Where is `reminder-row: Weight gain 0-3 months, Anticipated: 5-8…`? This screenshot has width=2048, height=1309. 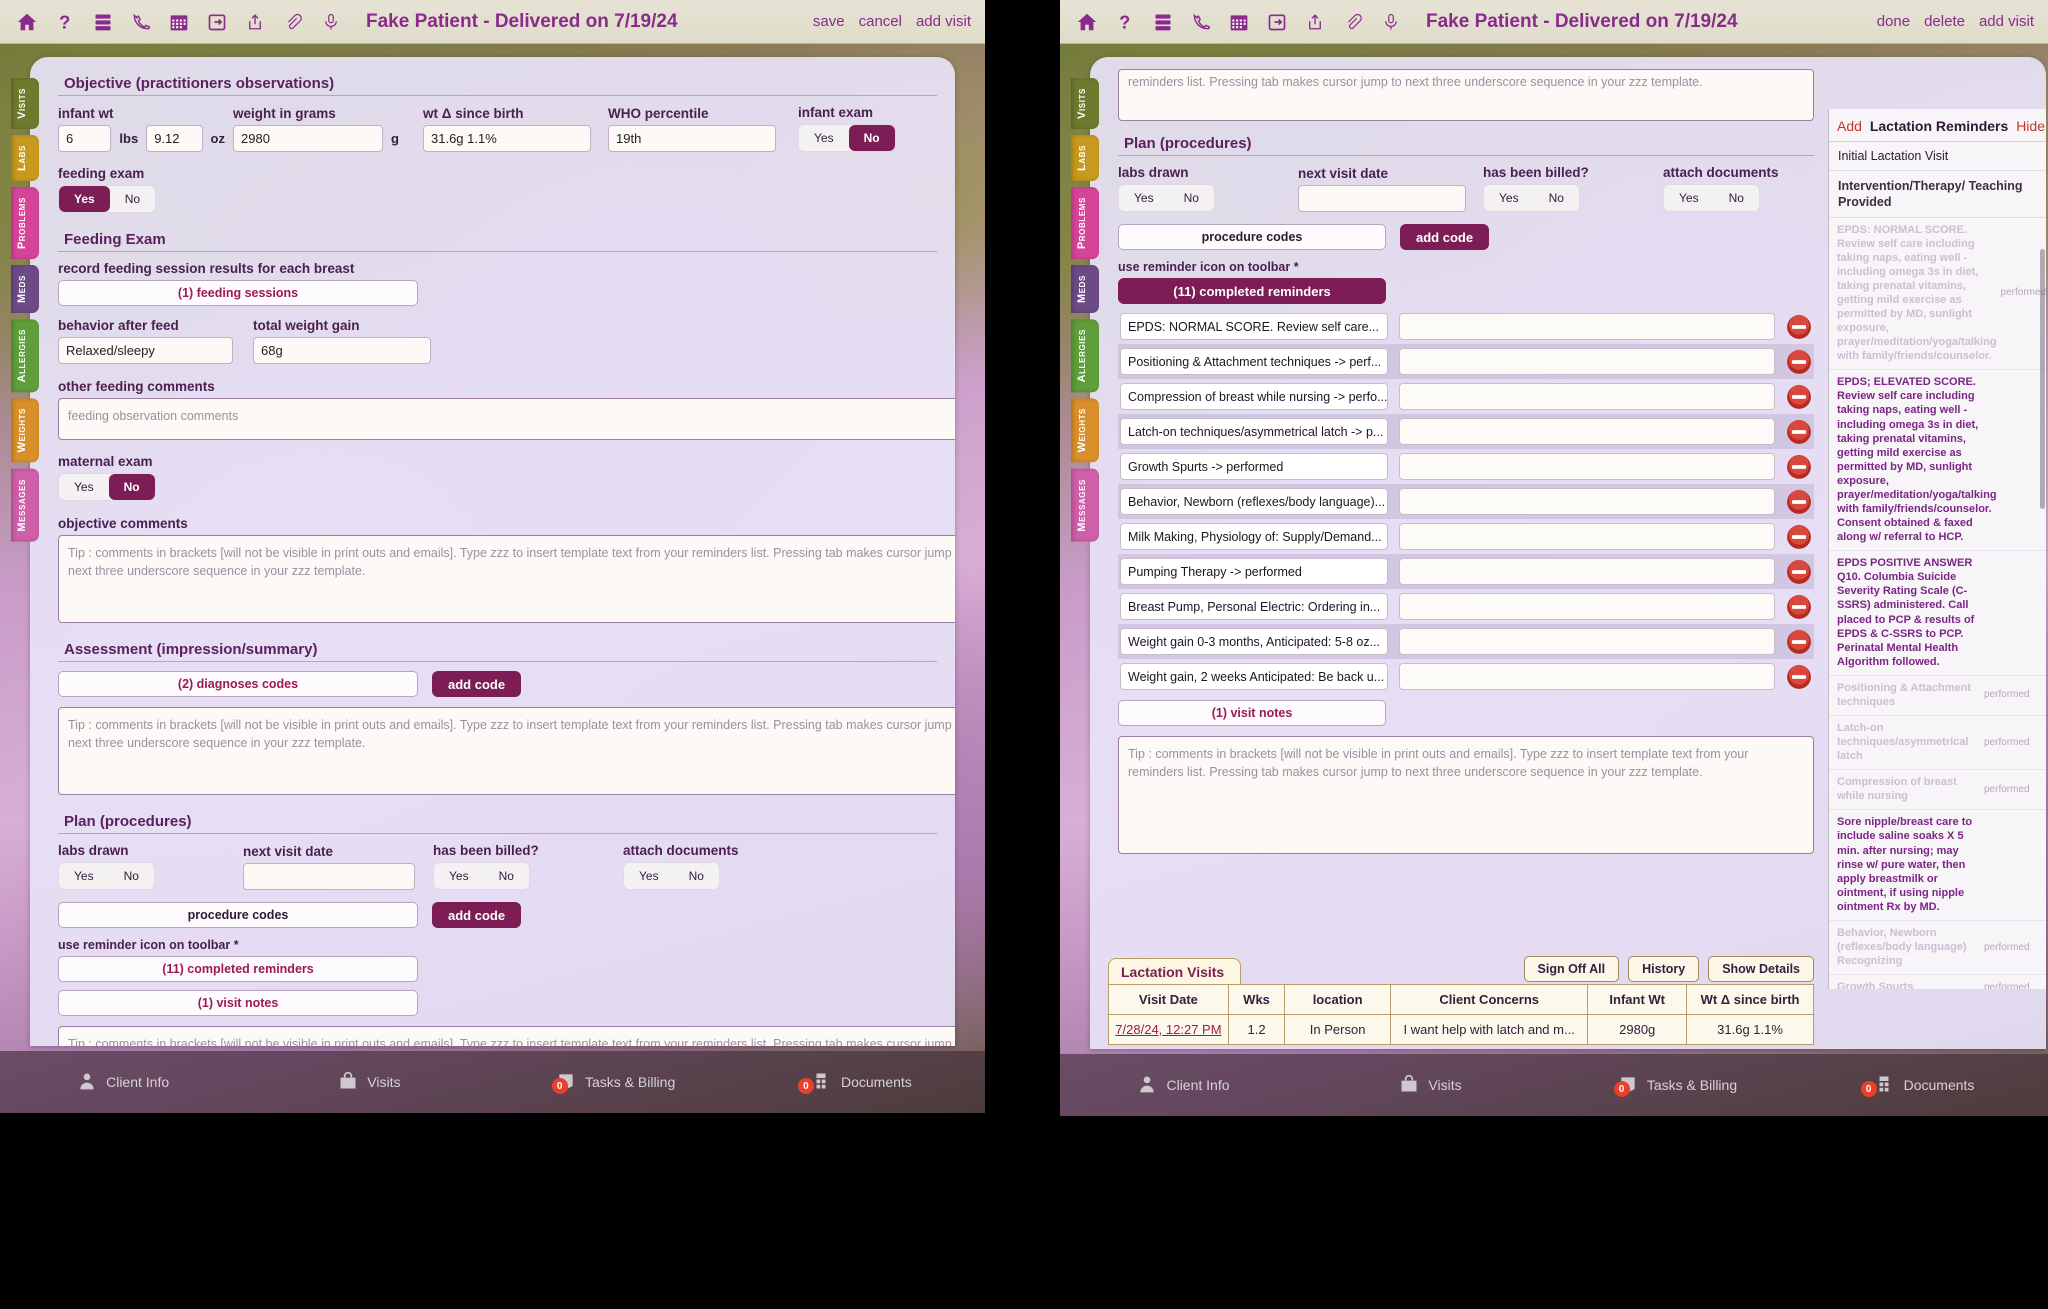
reminder-row: Weight gain 0-3 months, Anticipated: 5-8… is located at coordinates (1466, 641).